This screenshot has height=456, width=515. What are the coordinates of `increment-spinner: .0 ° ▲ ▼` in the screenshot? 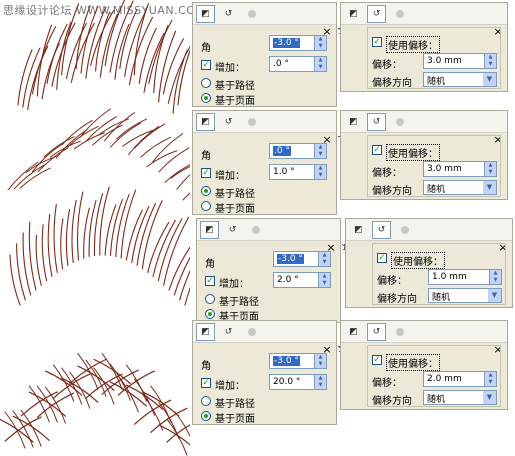 It's located at (298, 64).